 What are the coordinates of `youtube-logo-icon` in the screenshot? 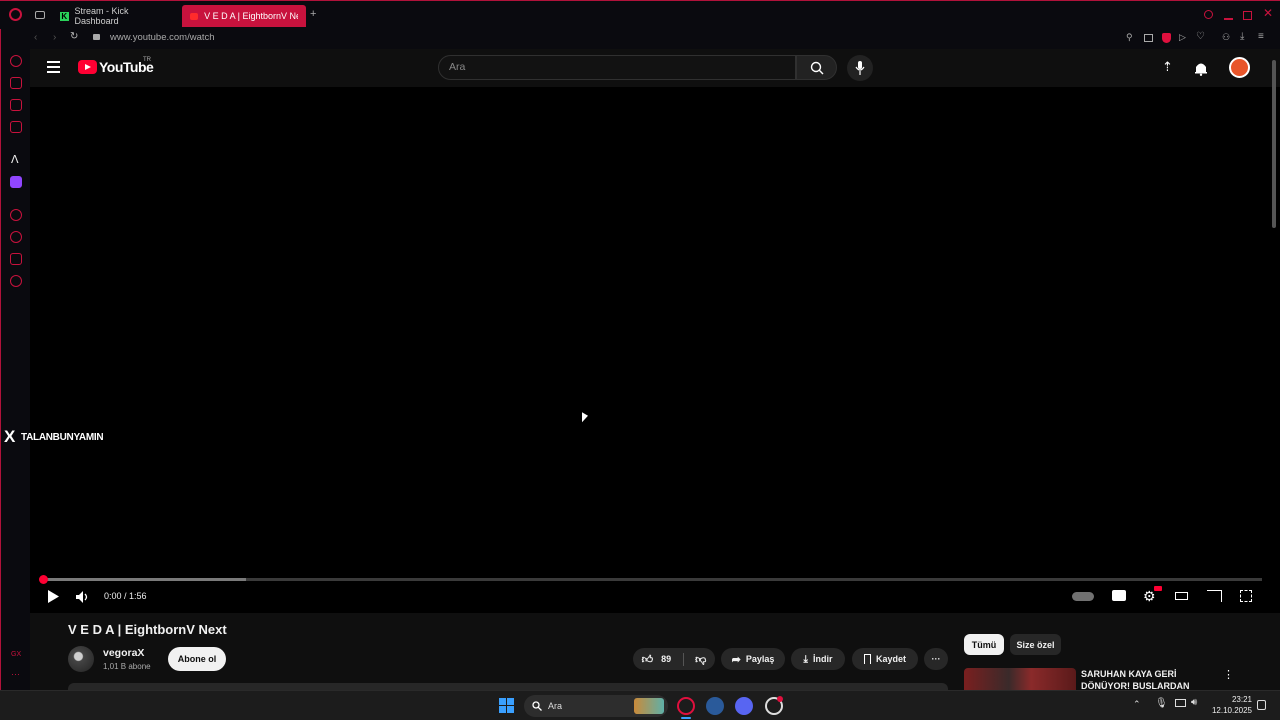 It's located at (87, 67).